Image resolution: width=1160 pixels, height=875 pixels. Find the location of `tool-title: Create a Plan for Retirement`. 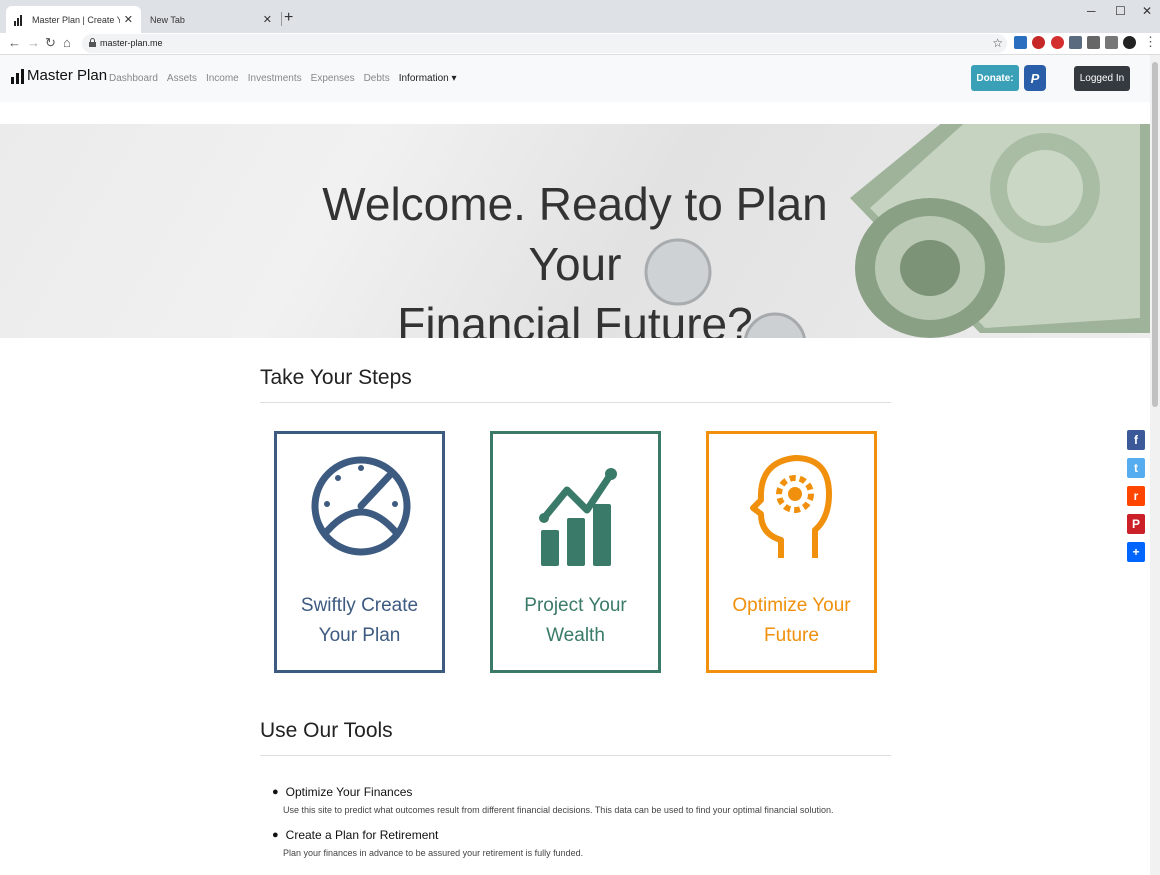

tool-title: Create a Plan for Retirement is located at coordinates (362, 835).